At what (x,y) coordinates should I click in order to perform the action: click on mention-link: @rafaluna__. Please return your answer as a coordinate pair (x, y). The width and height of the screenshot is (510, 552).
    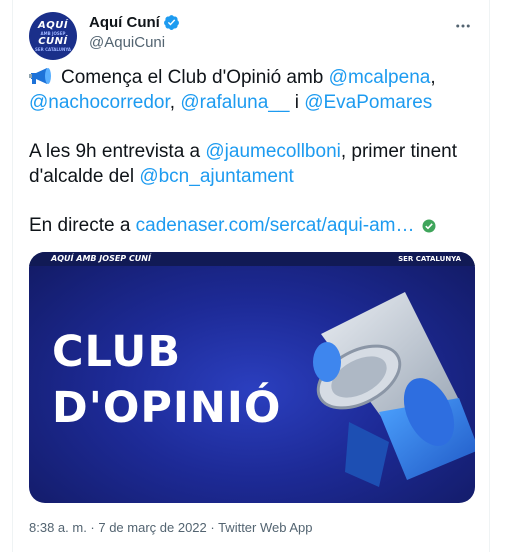
    Looking at the image, I should click on (234, 102).